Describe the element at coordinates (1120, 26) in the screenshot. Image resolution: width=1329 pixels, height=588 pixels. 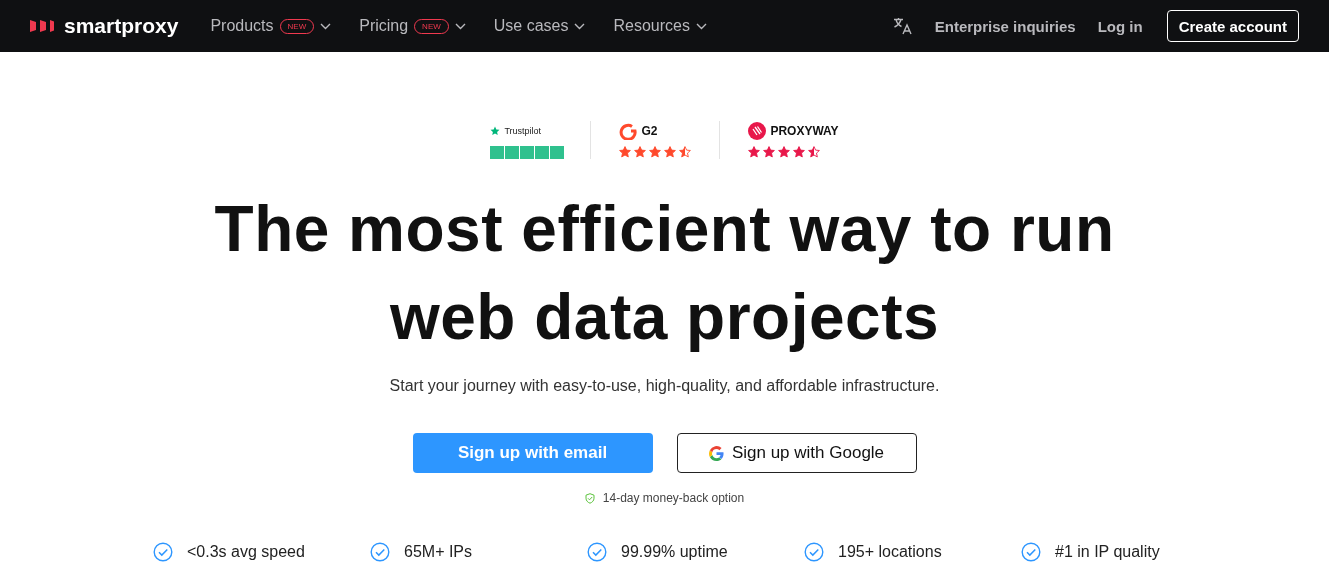
I see `nav-link: Log in` at that location.